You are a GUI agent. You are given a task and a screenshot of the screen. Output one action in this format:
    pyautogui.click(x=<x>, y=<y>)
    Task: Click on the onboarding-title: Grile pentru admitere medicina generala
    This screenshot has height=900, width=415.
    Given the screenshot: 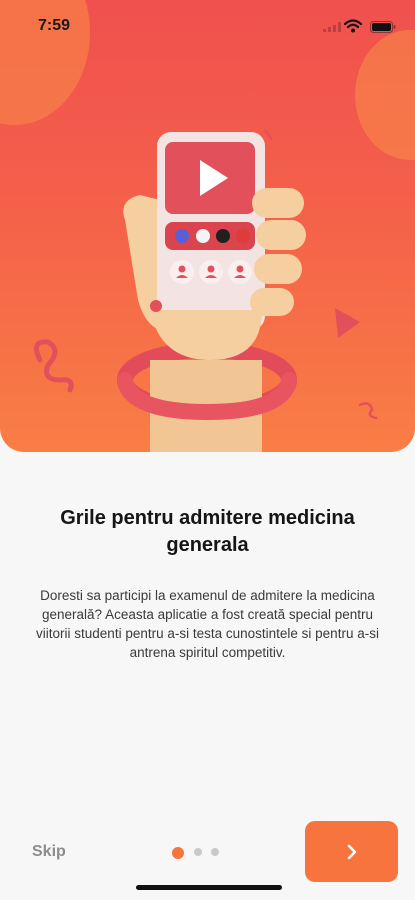 What is the action you would take?
    pyautogui.click(x=207, y=531)
    